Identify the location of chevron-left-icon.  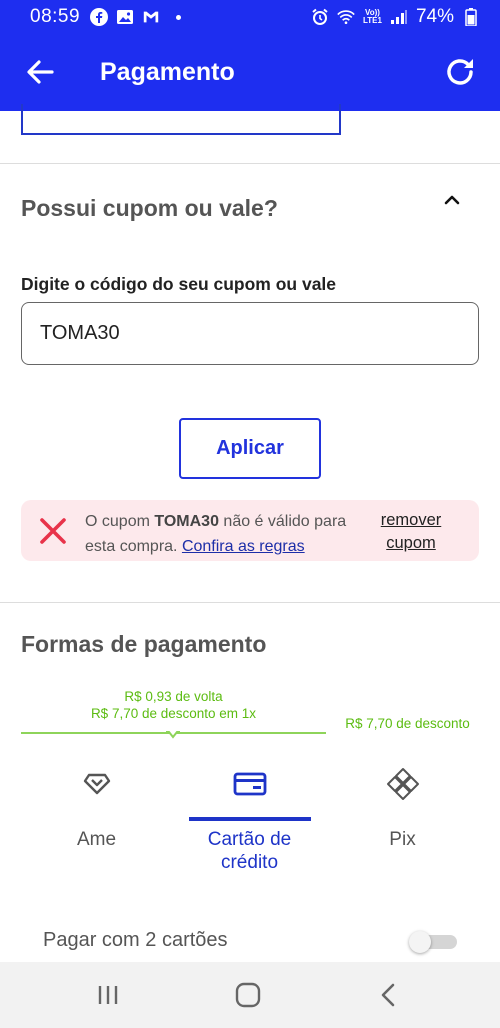
(388, 995).